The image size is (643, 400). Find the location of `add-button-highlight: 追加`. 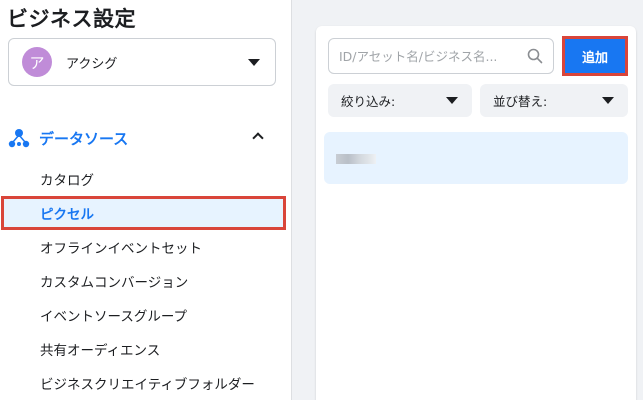

add-button-highlight: 追加 is located at coordinates (595, 56).